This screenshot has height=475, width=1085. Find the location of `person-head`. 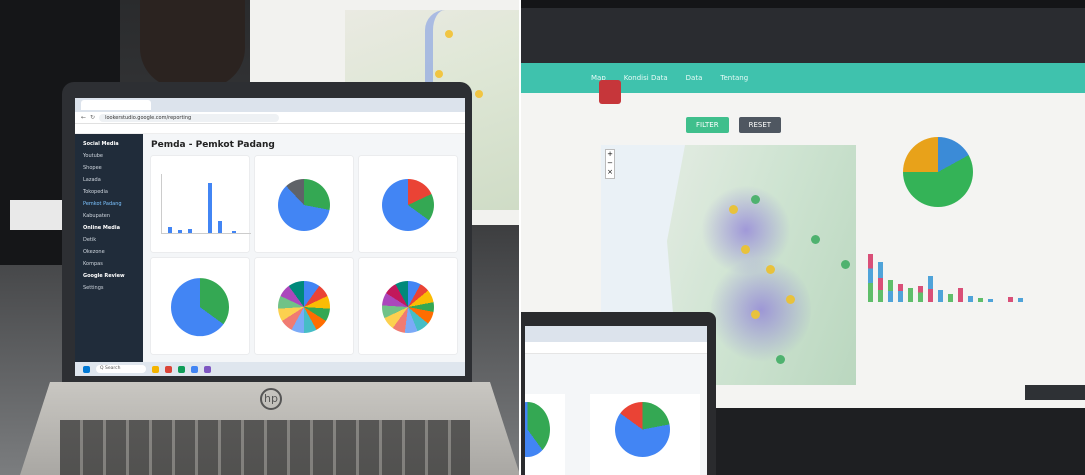

person-head is located at coordinates (192, 44).